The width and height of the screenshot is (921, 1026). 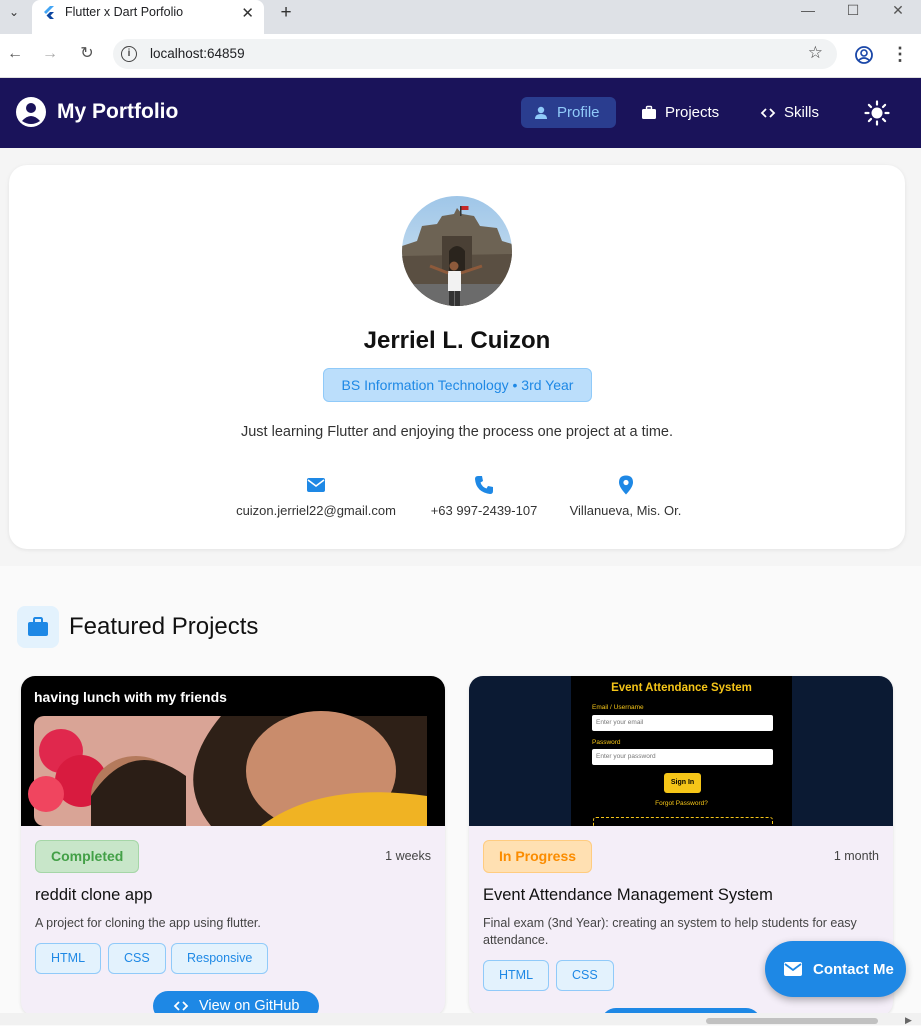 What do you see at coordinates (460, 1019) in the screenshot?
I see `horizontal-scrollbar: ▶` at bounding box center [460, 1019].